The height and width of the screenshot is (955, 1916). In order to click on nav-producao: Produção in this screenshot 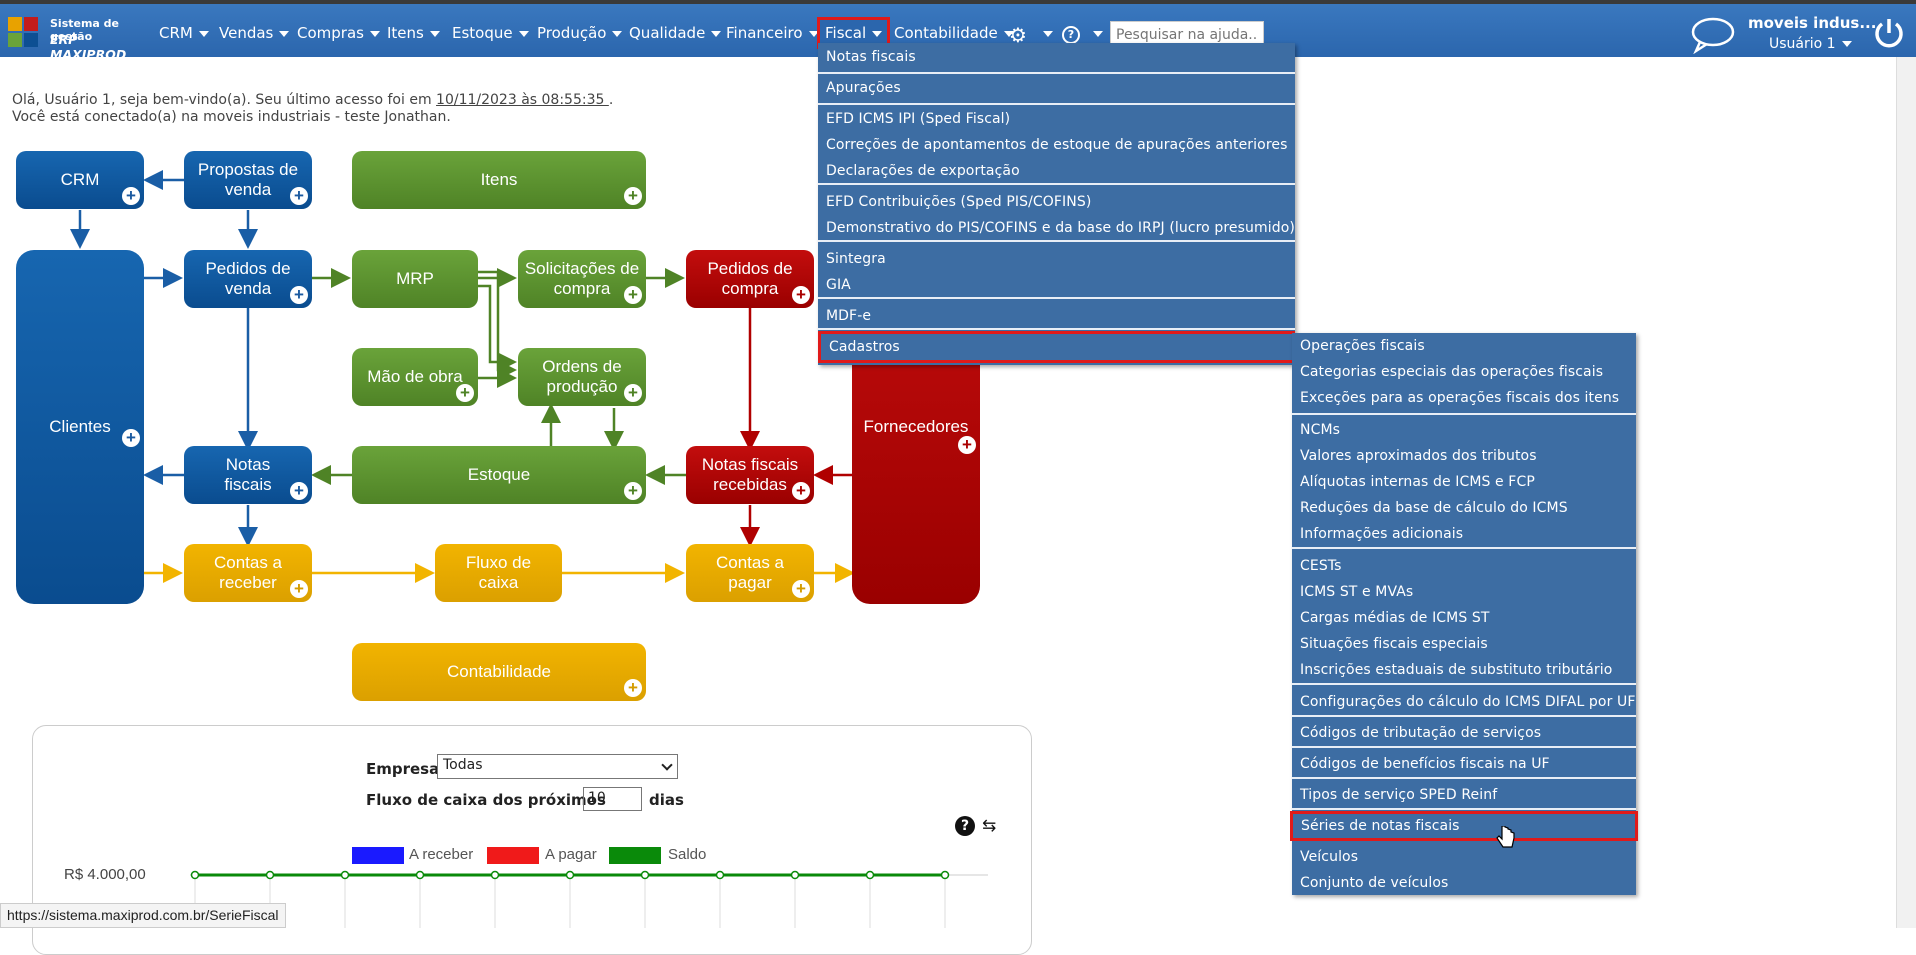, I will do `click(579, 33)`.